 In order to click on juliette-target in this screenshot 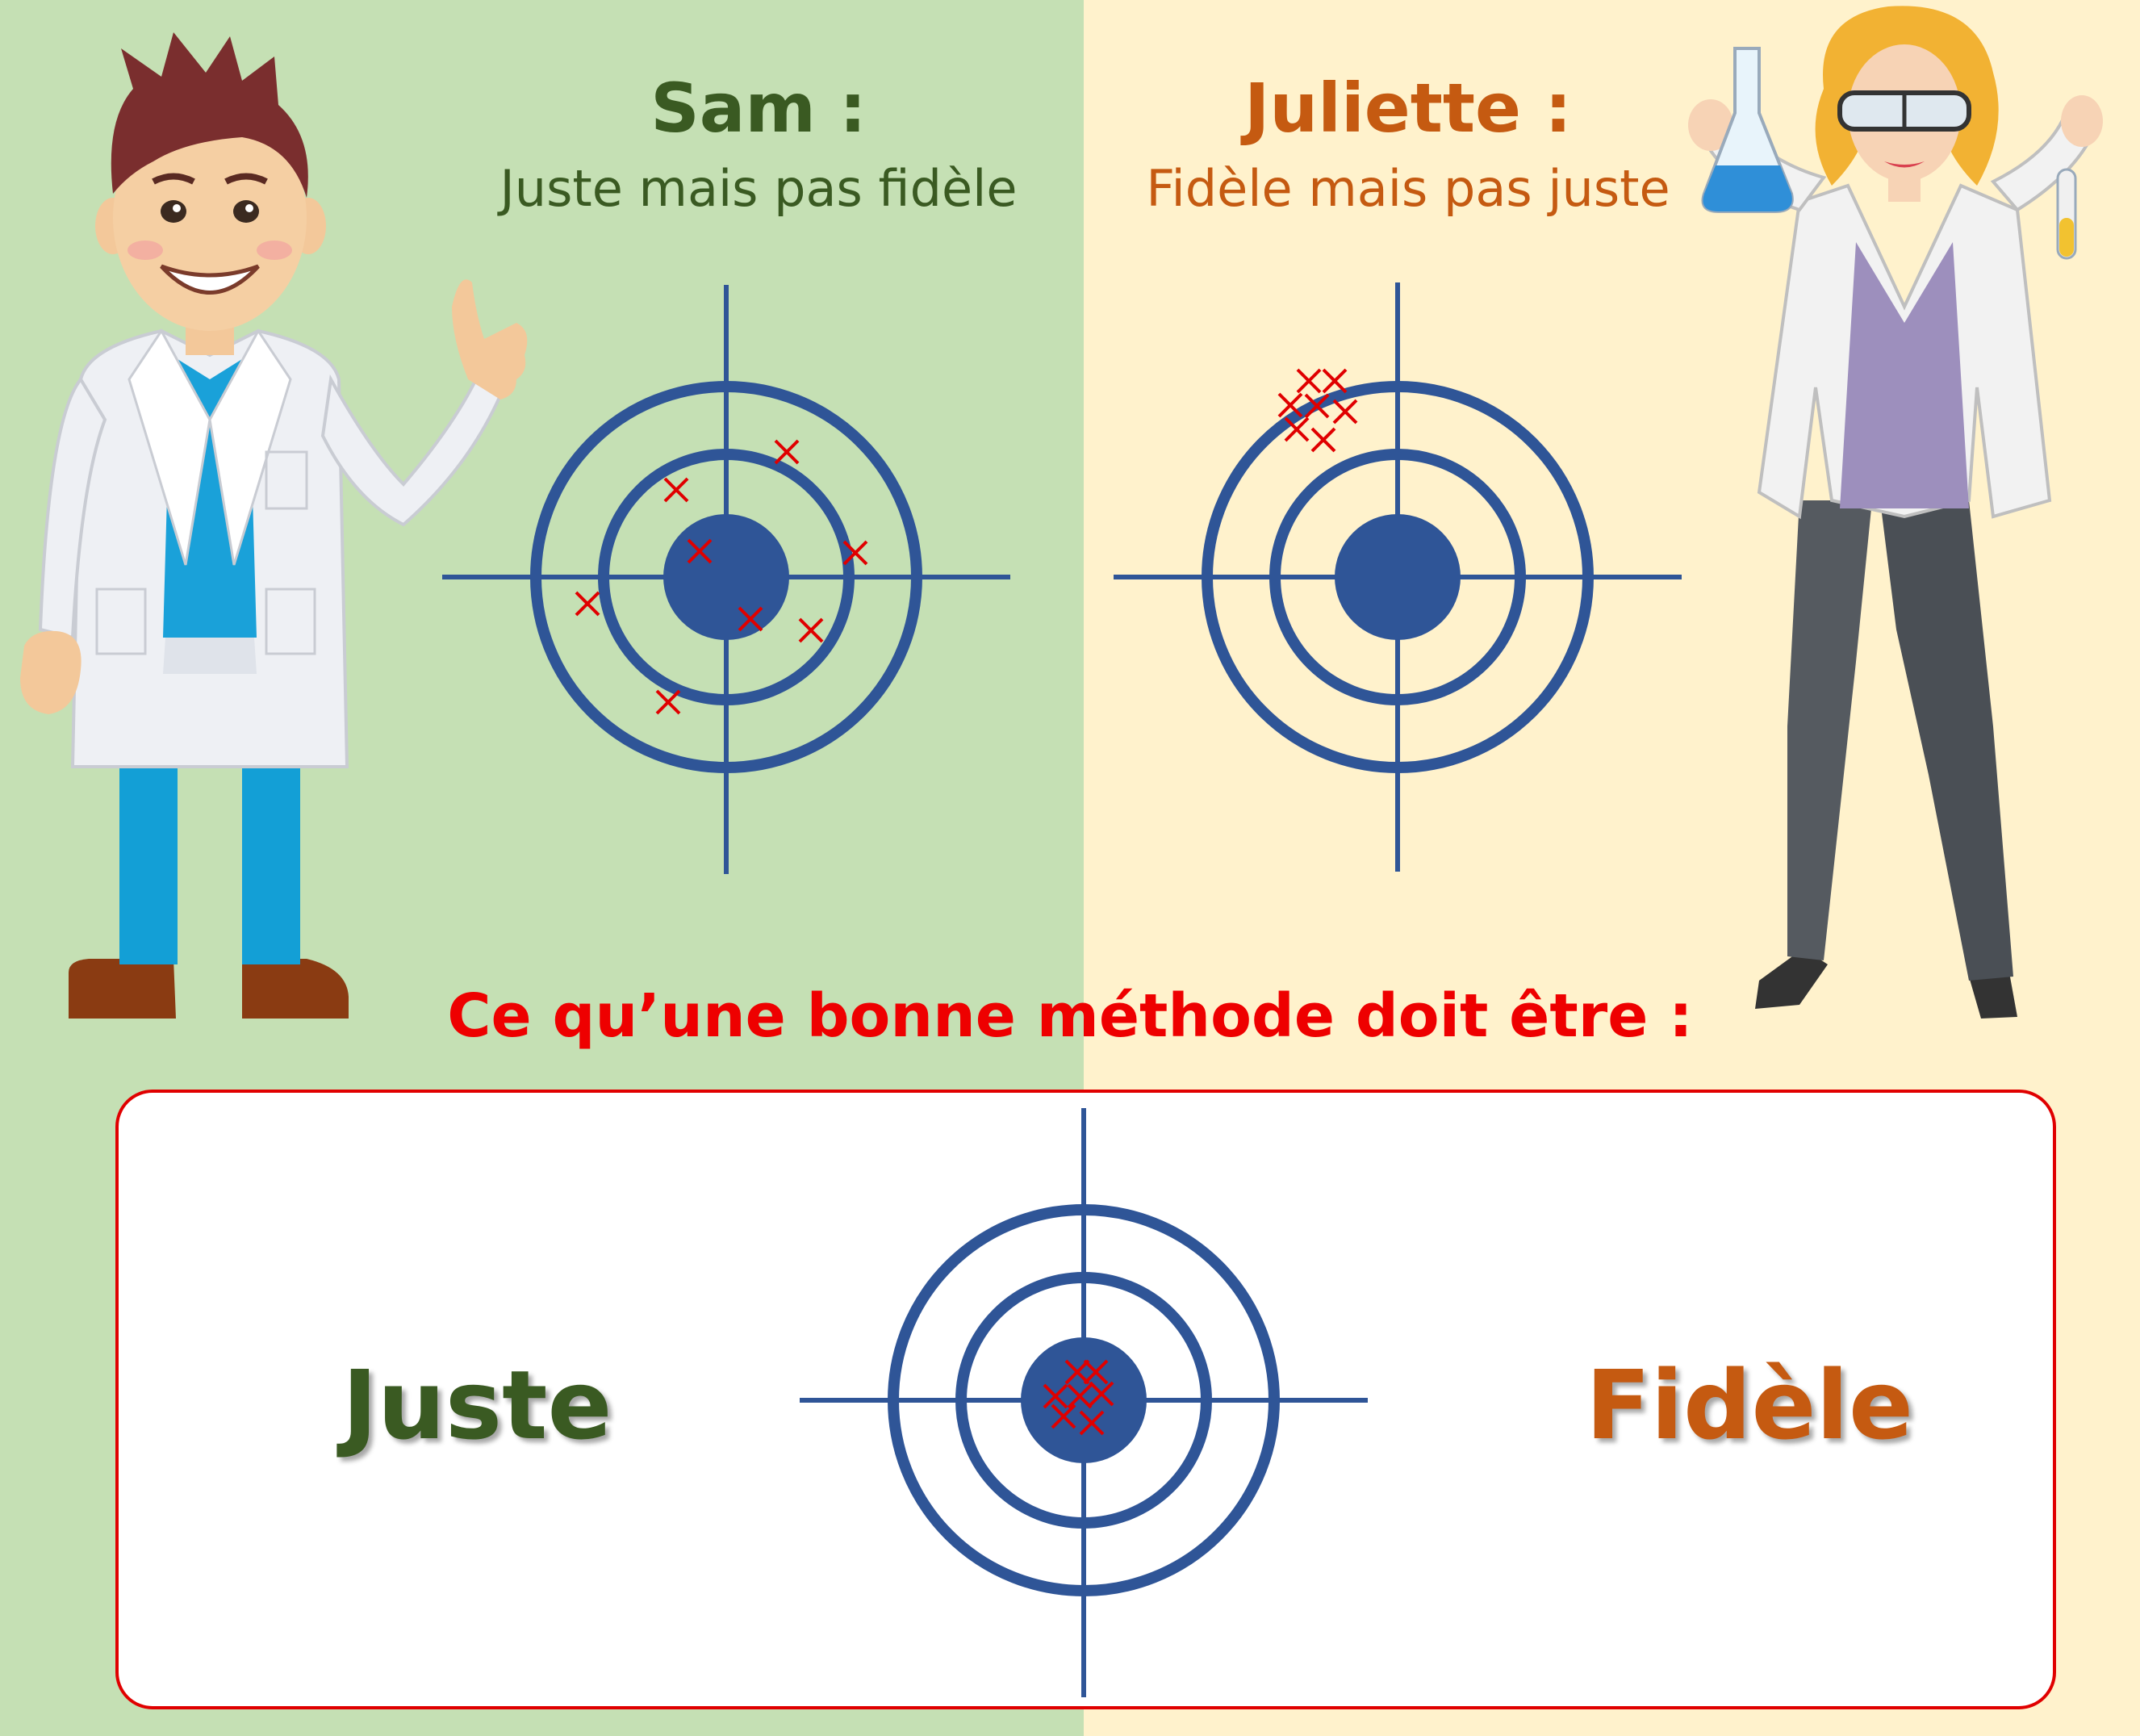, I will do `click(1398, 577)`.